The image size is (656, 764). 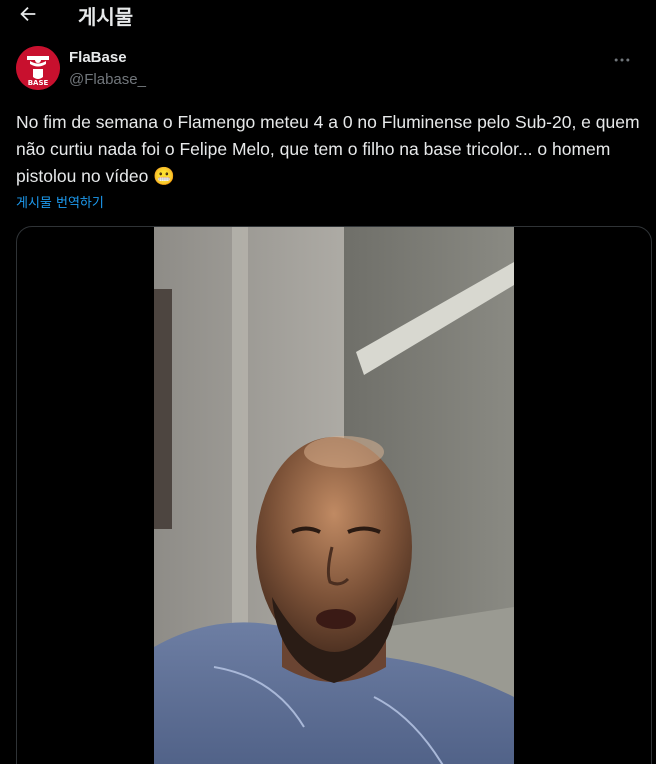 I want to click on handle: @Flabase_, so click(x=107, y=79).